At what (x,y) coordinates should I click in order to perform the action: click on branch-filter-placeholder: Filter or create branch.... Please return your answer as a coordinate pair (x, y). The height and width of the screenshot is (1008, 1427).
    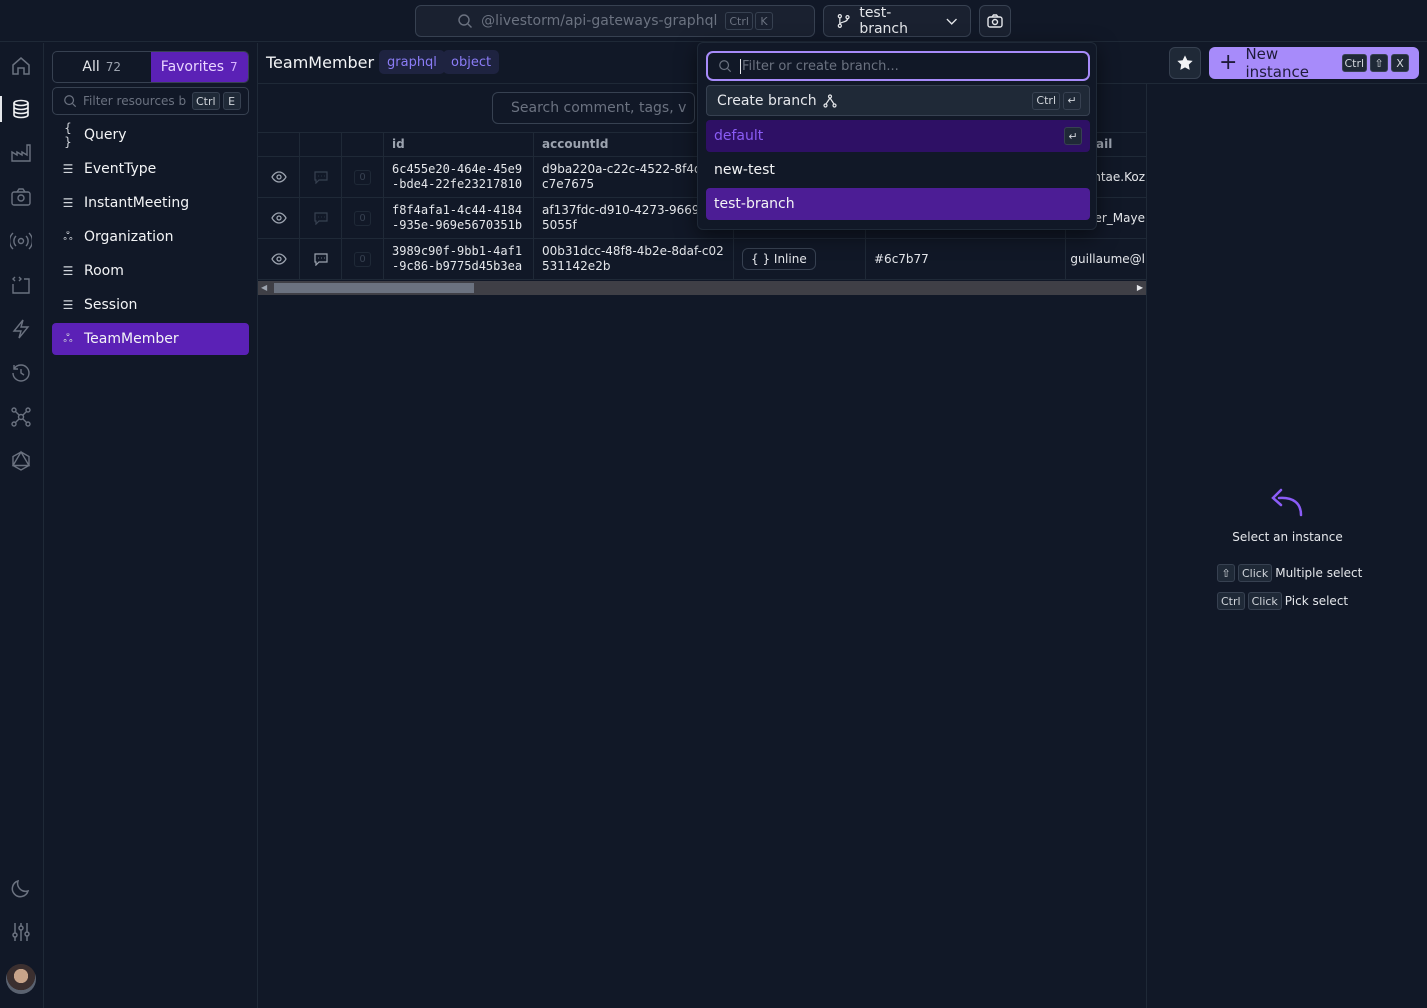
    Looking at the image, I should click on (819, 66).